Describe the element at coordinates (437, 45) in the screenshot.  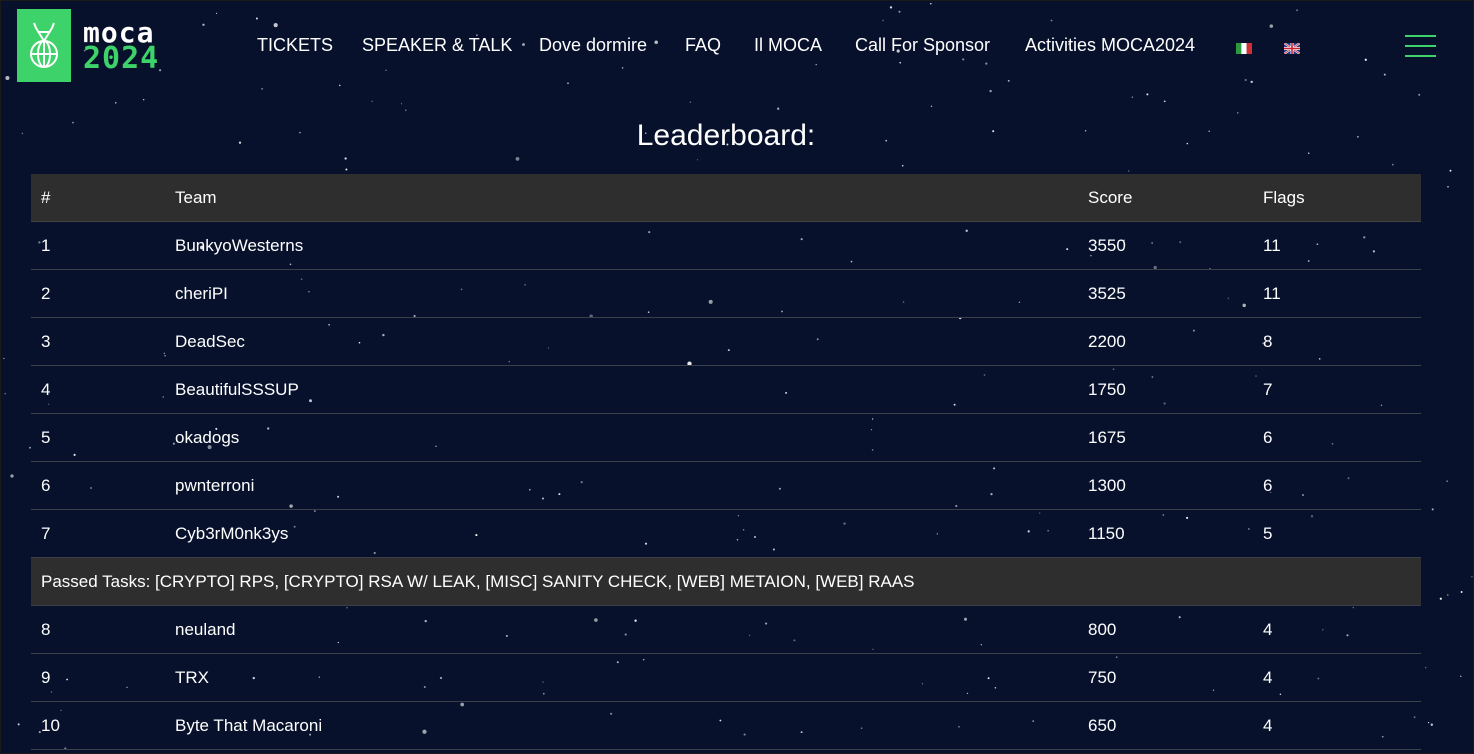
I see `nav-speaker-talk: SPEAKER & TALK` at that location.